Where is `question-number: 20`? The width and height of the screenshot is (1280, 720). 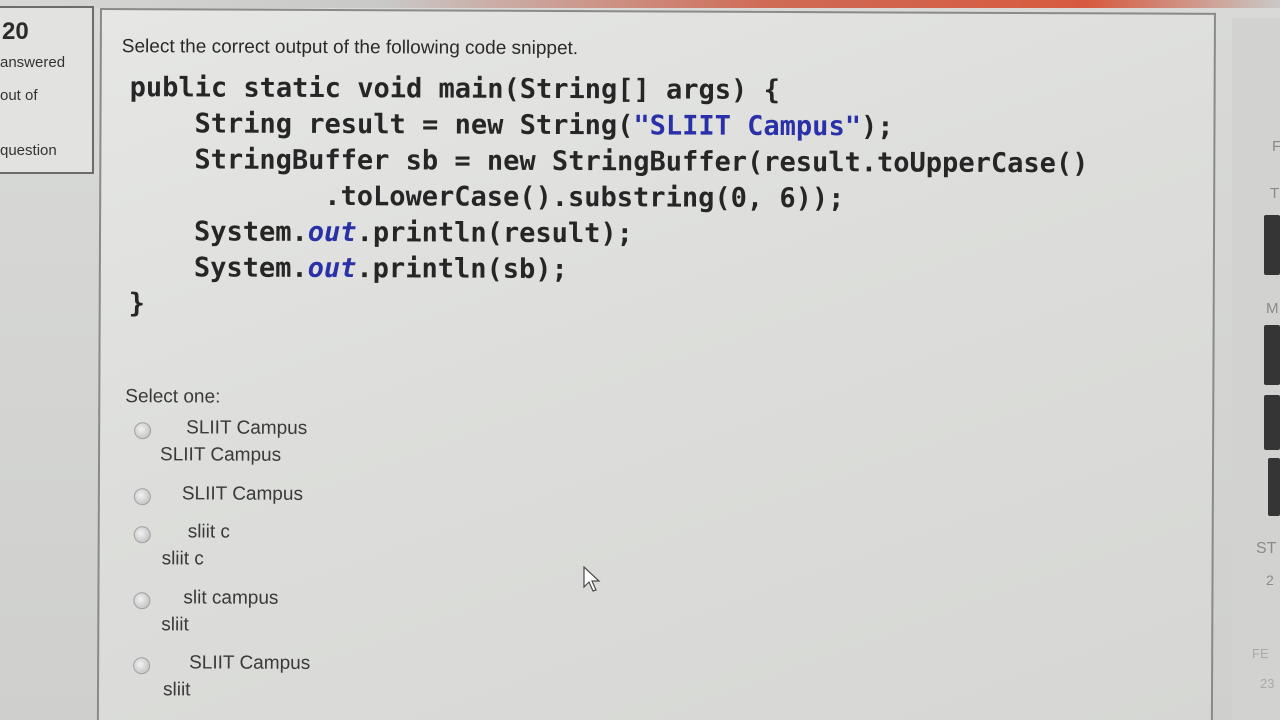 question-number: 20 is located at coordinates (15, 31).